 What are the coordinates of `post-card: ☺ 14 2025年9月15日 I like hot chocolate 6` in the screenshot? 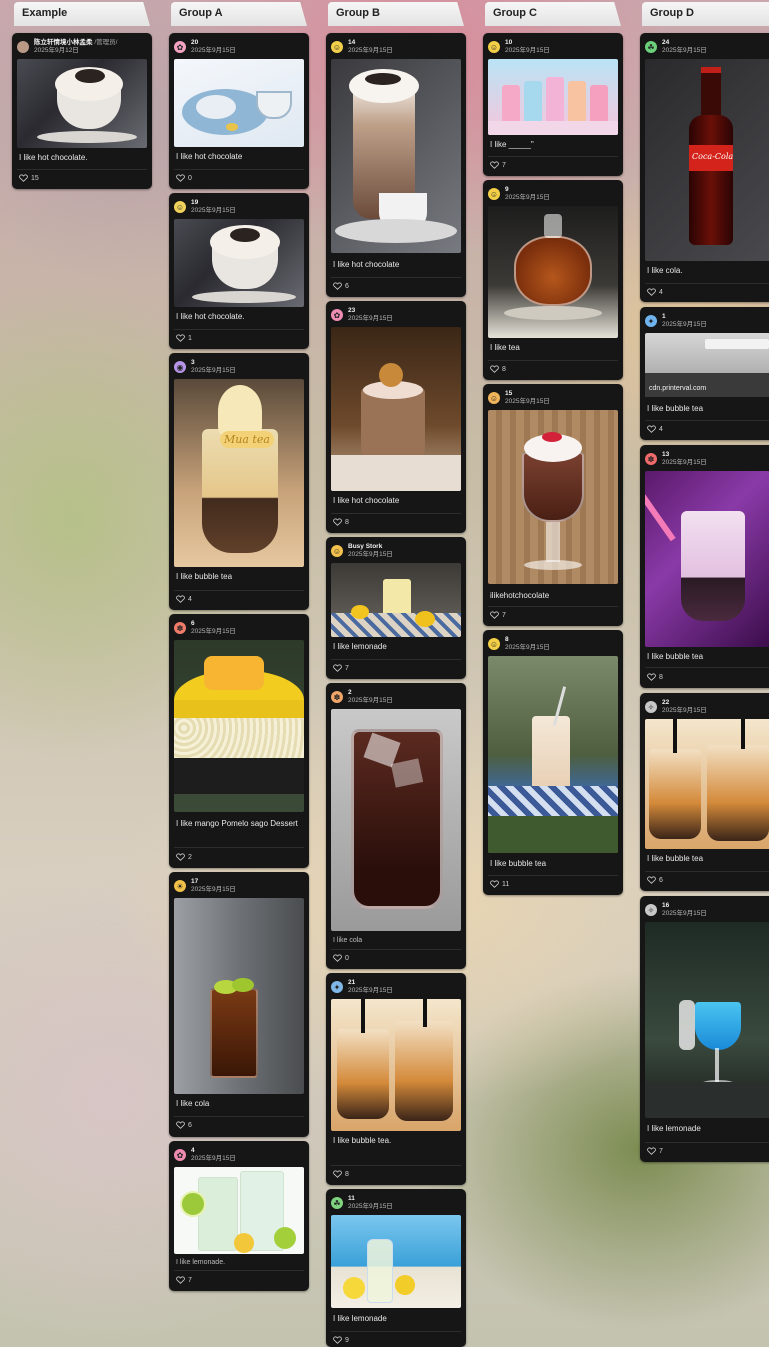 It's located at (396, 165).